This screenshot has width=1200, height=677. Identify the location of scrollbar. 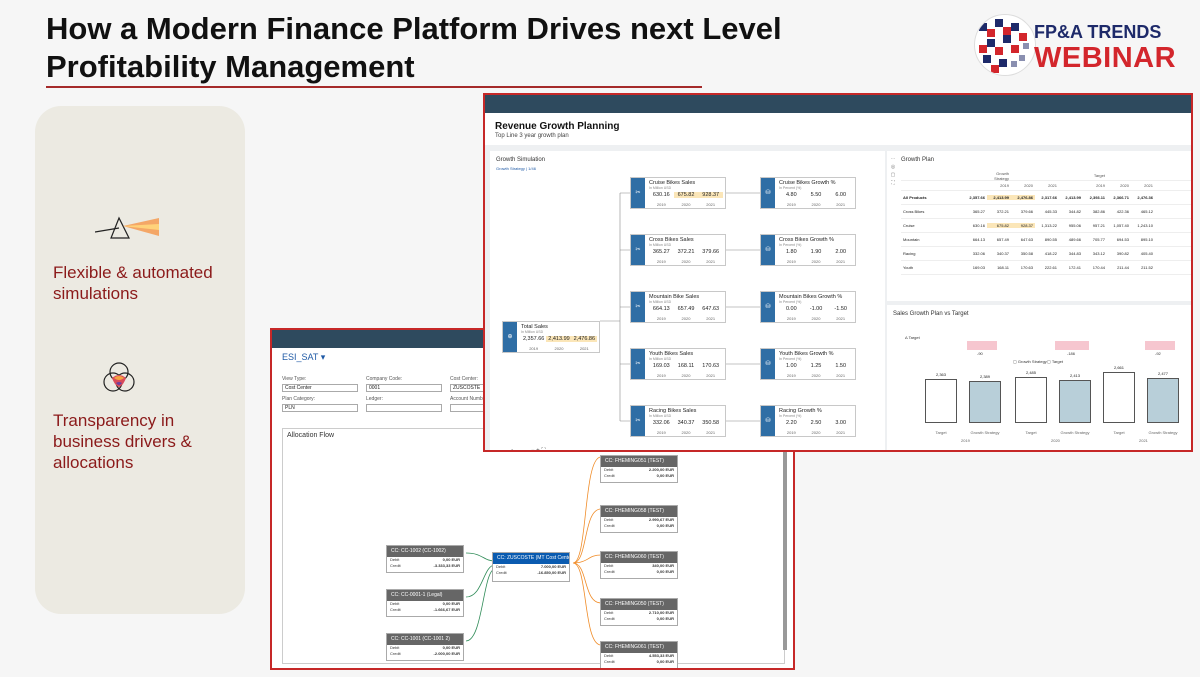
(785, 550).